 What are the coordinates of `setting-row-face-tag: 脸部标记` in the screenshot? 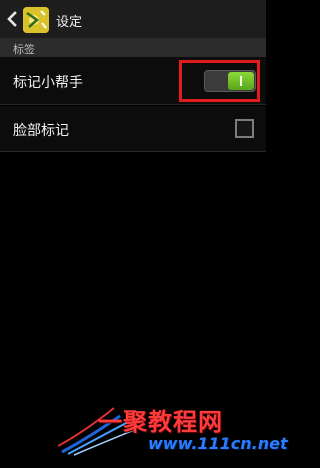 It's located at (133, 129).